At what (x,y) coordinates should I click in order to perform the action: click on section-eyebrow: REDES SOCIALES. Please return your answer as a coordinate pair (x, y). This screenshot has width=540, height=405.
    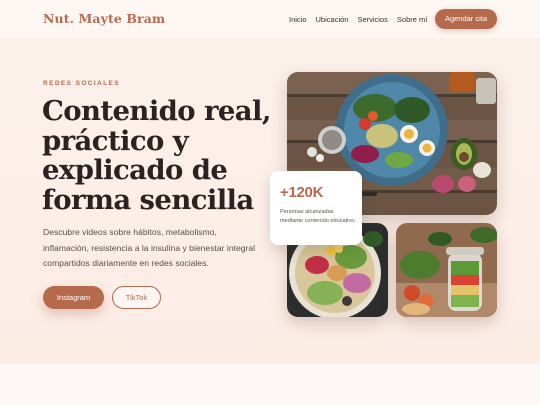
    Looking at the image, I should click on (82, 83).